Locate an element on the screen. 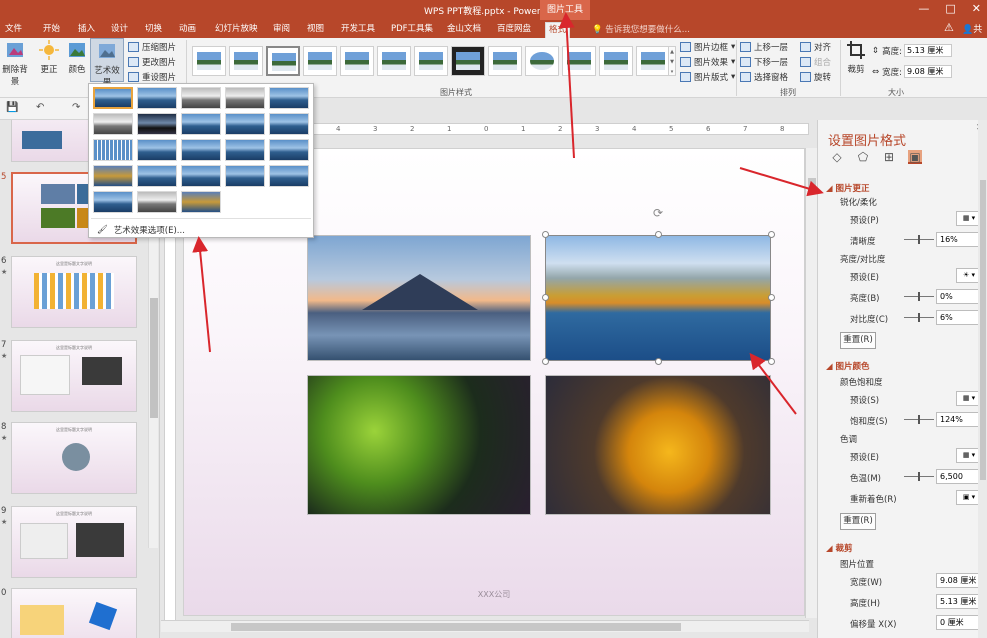 This screenshot has height=638, width=987. save-icon: 💾 is located at coordinates (12, 107).